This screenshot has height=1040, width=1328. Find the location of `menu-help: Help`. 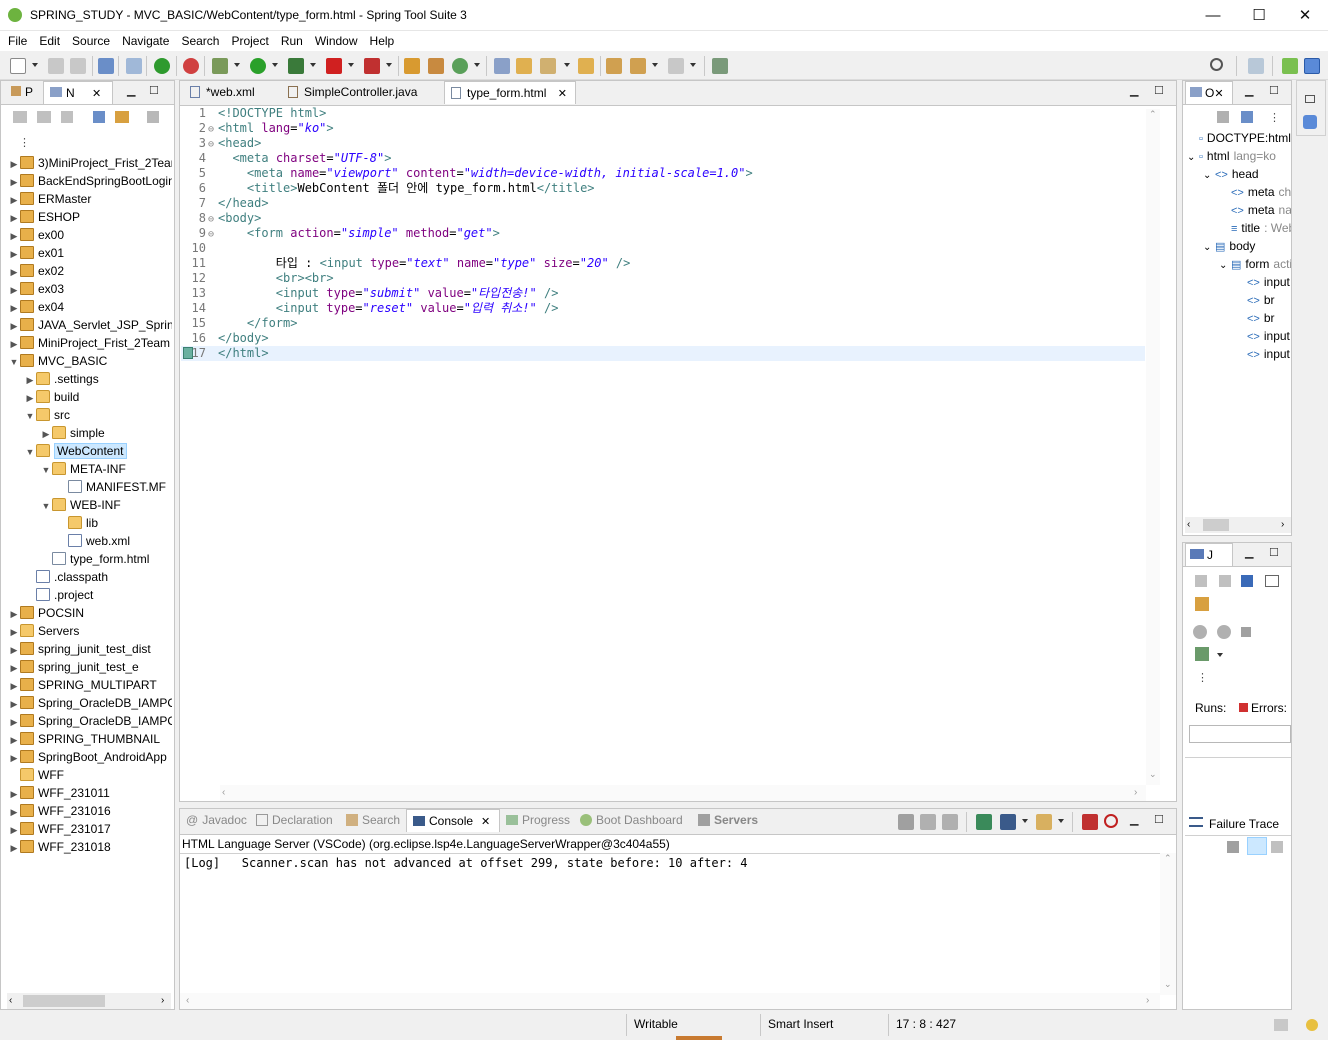

menu-help: Help is located at coordinates (382, 41).